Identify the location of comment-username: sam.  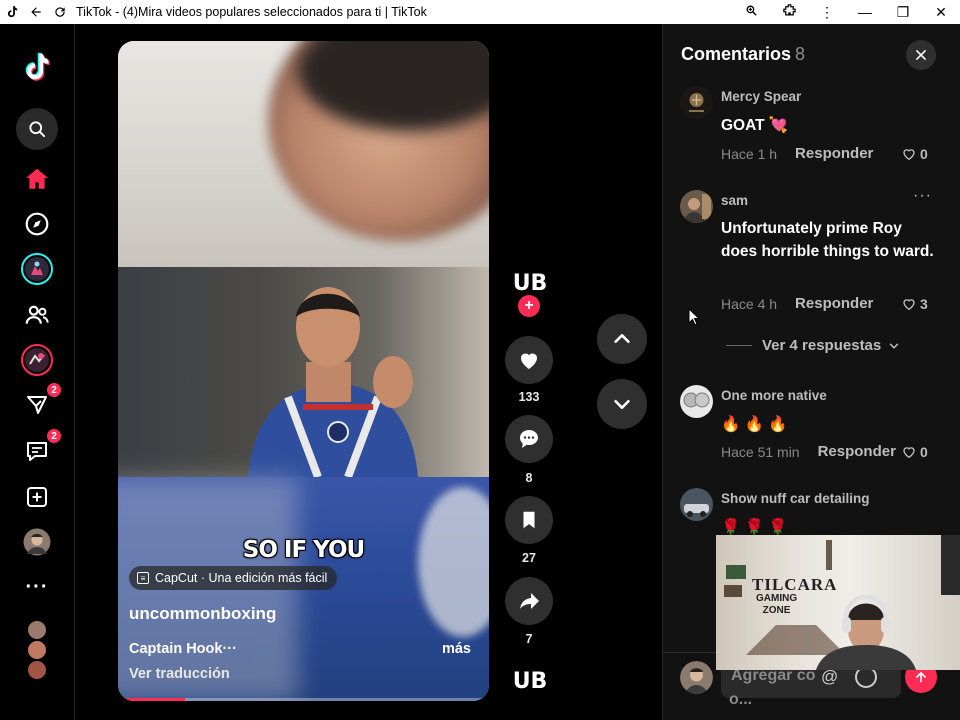
(734, 200).